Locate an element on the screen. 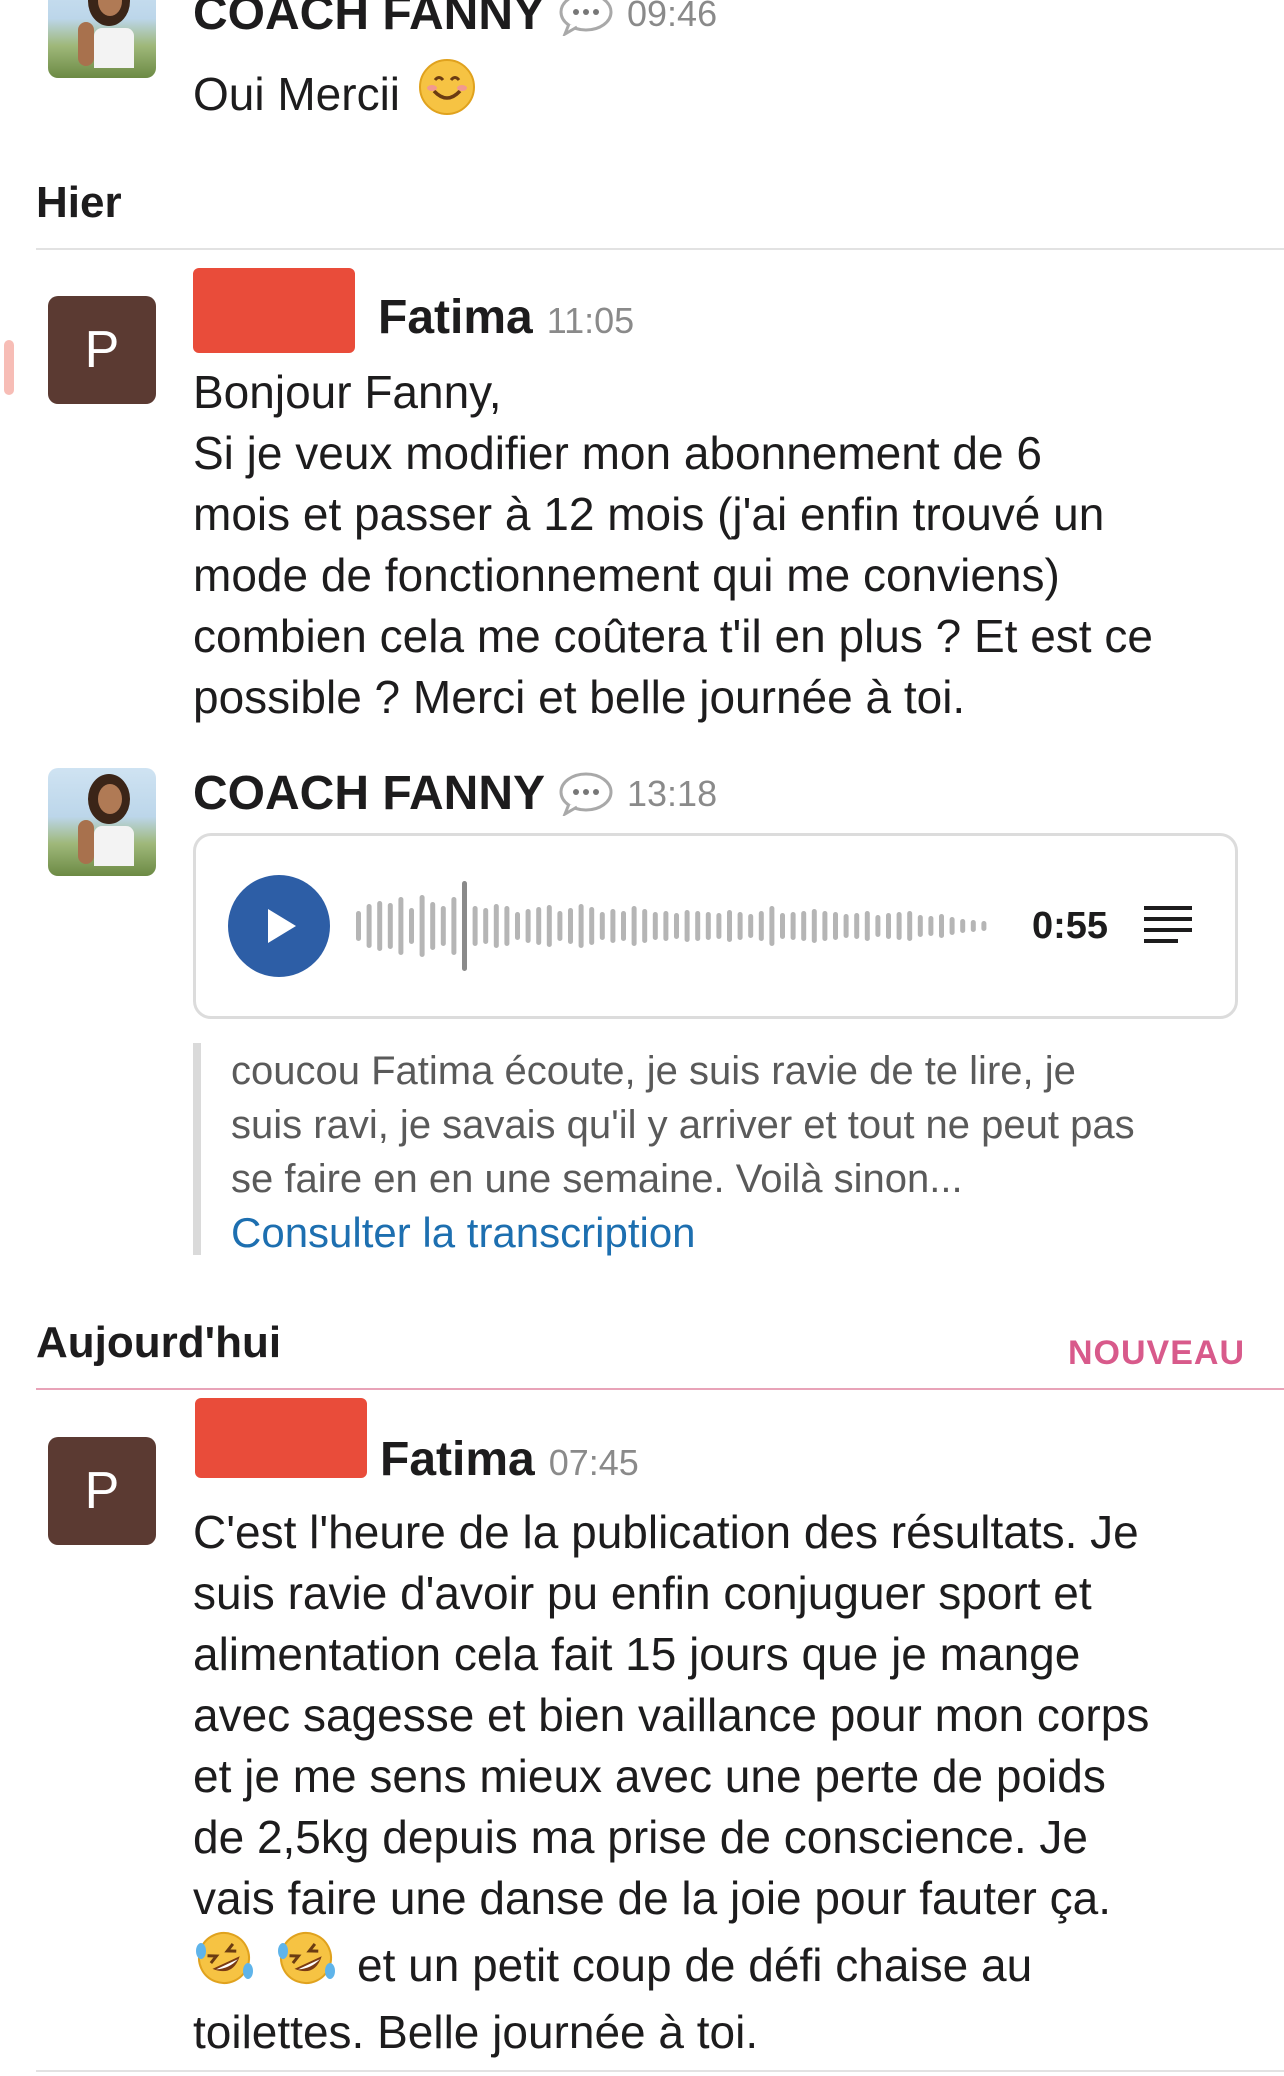  smiling-emoji-icon is located at coordinates (447, 94).